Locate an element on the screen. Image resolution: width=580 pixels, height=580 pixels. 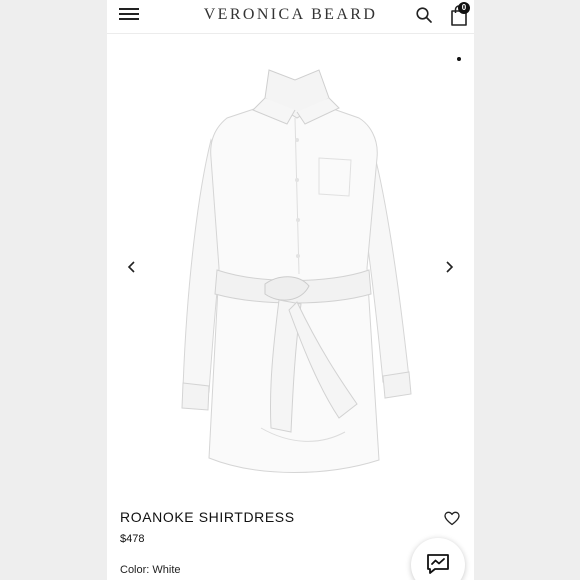
heart-icon is located at coordinates (452, 518).